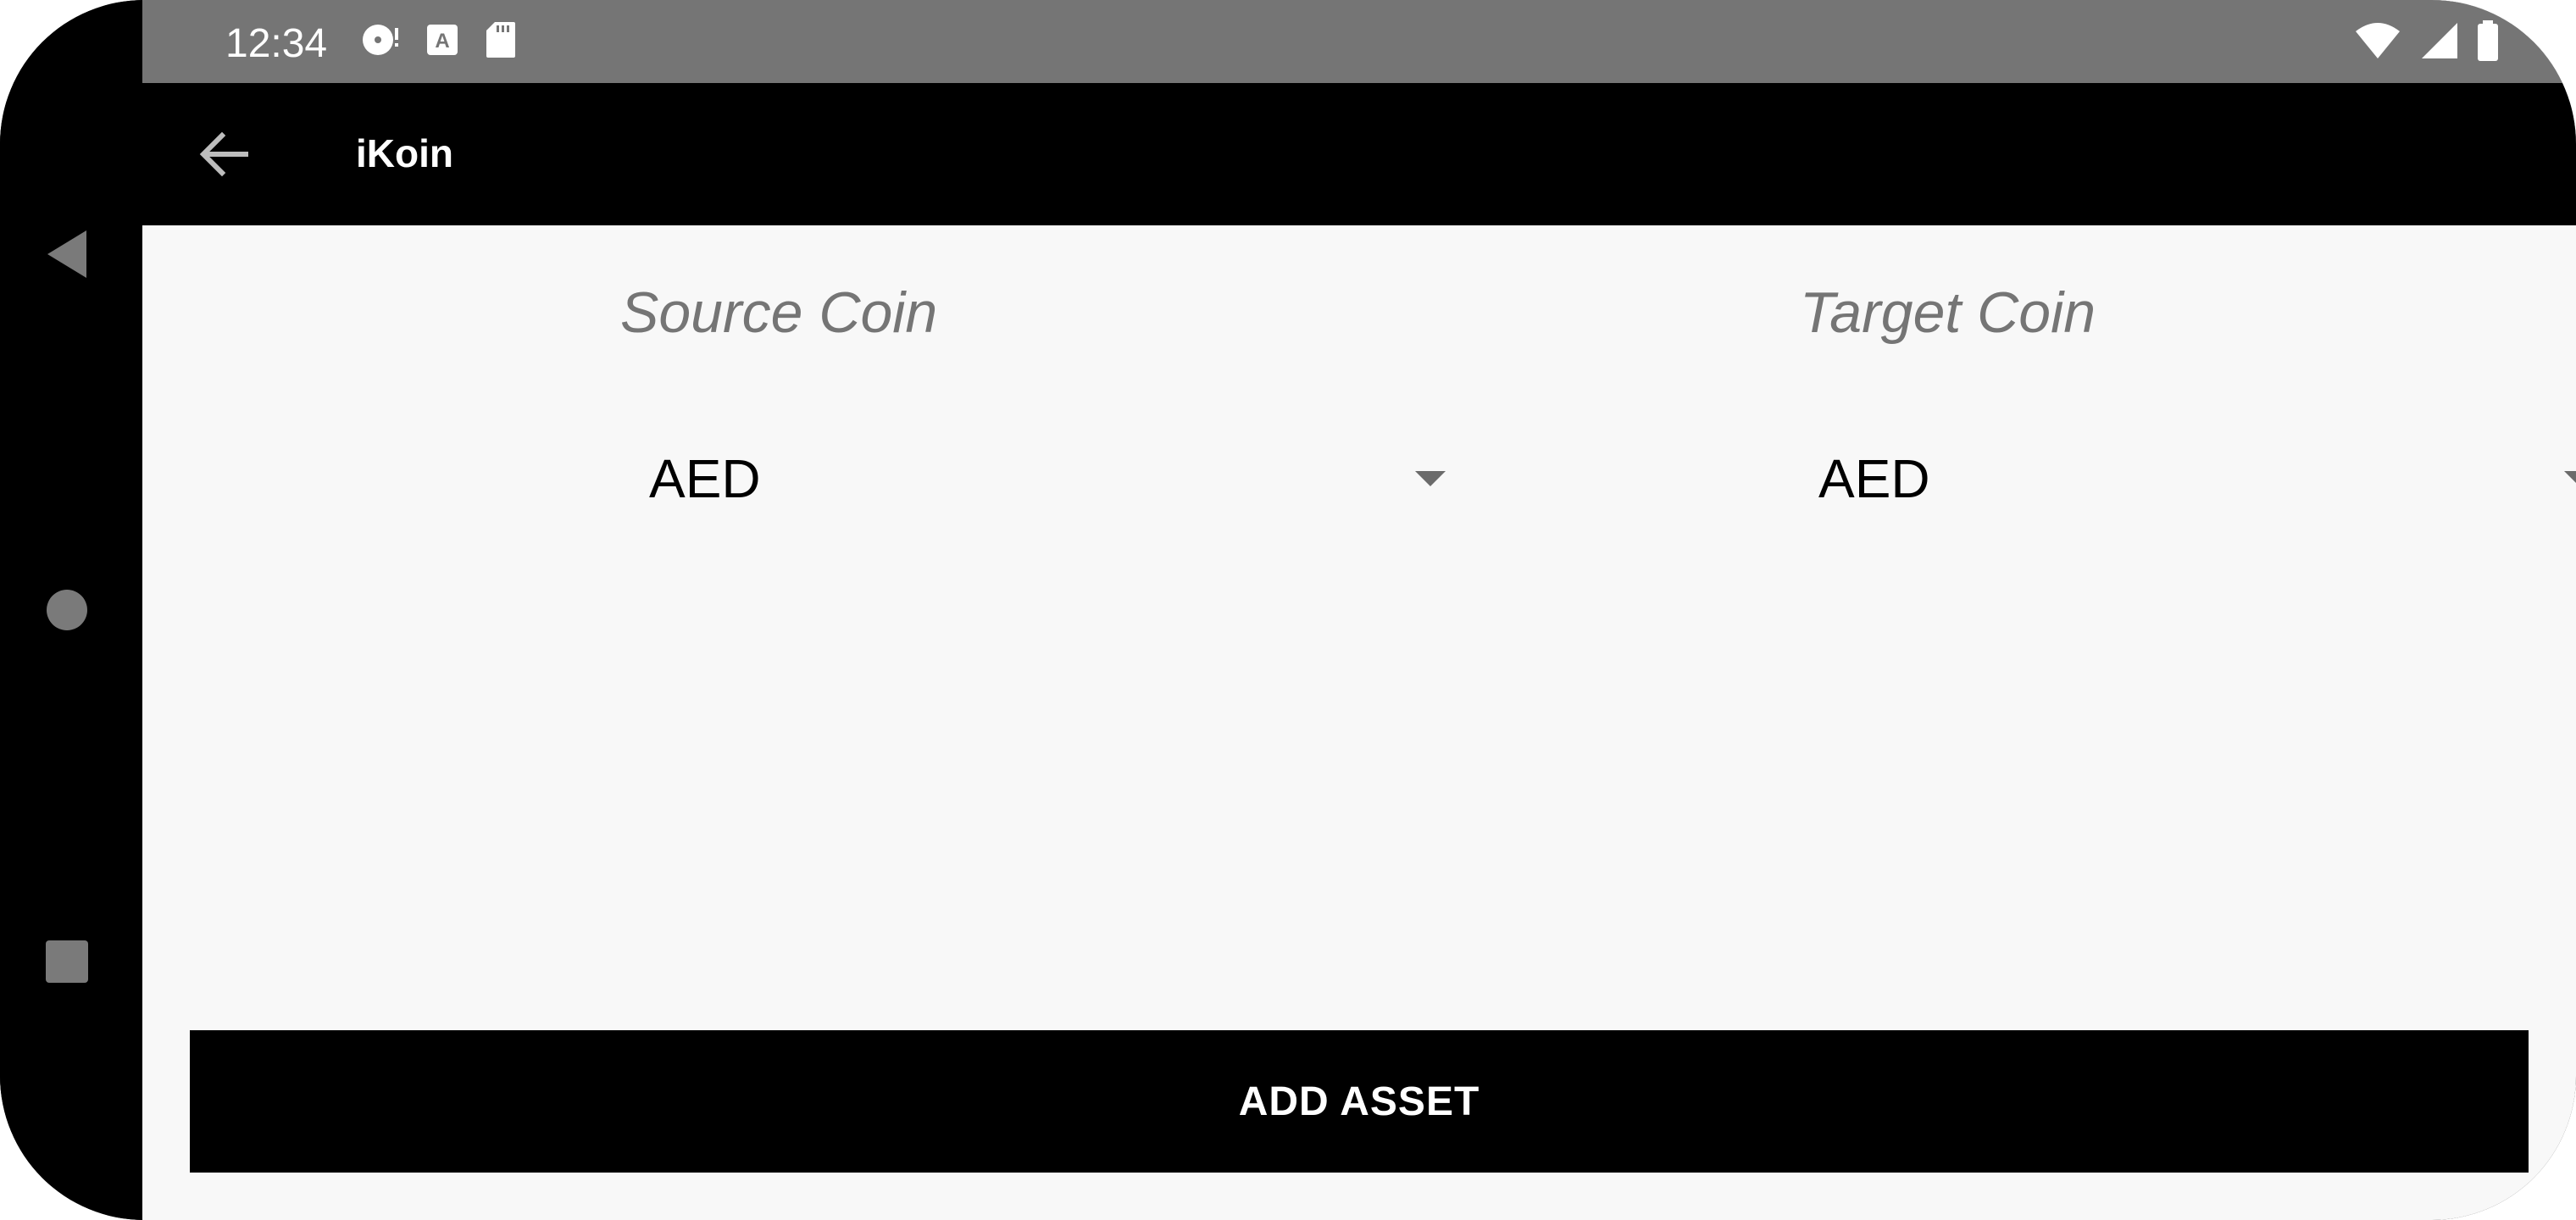 The width and height of the screenshot is (2576, 1220). I want to click on status-icons-left: A, so click(438, 39).